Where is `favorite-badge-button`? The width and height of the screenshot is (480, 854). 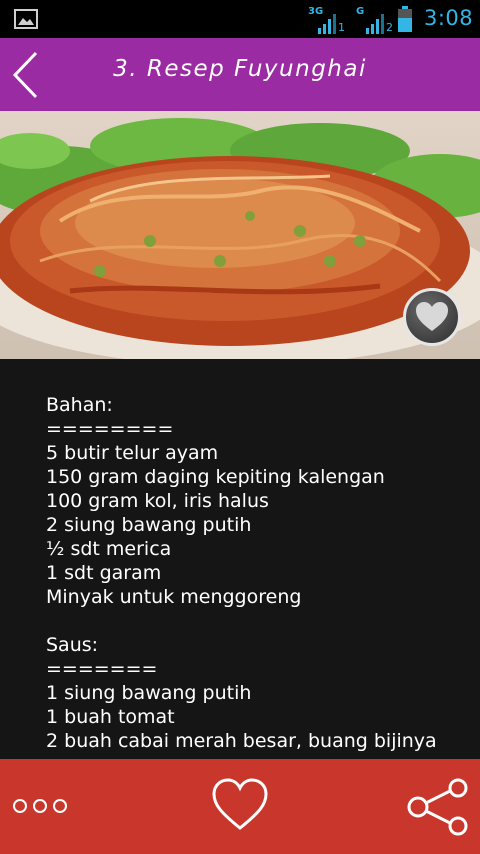
favorite-badge-button is located at coordinates (432, 317).